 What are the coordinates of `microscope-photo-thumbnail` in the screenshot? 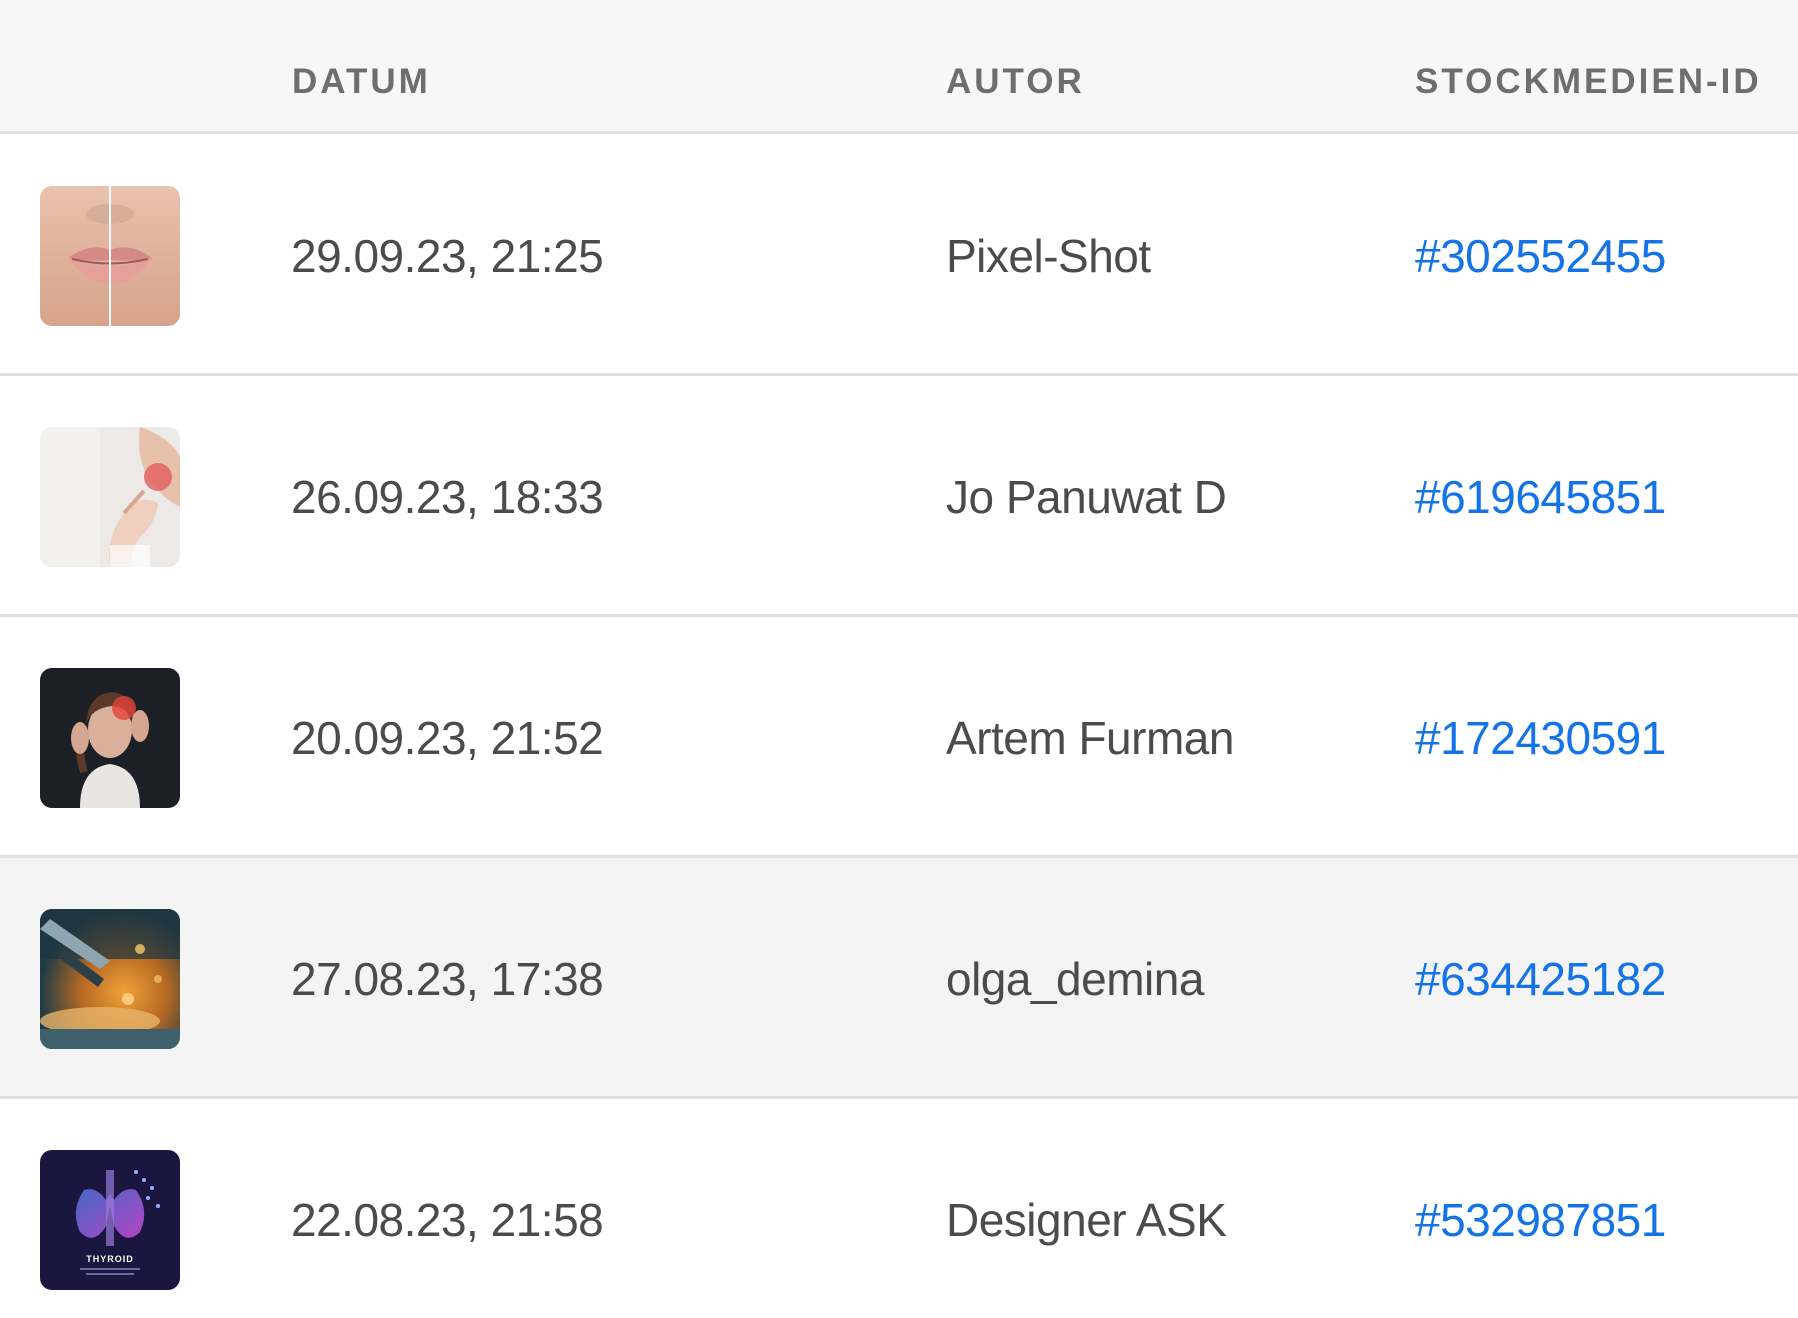 It's located at (110, 979).